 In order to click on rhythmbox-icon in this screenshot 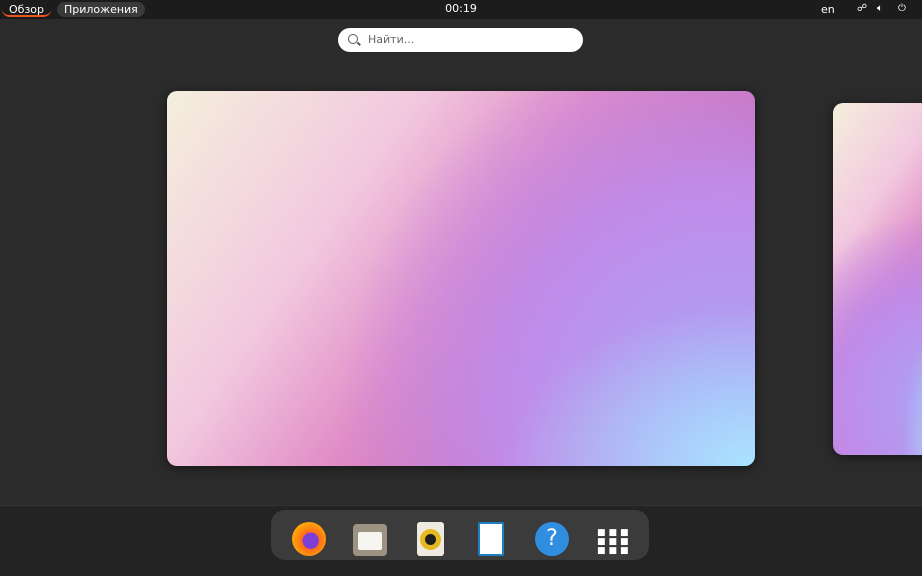, I will do `click(430, 539)`.